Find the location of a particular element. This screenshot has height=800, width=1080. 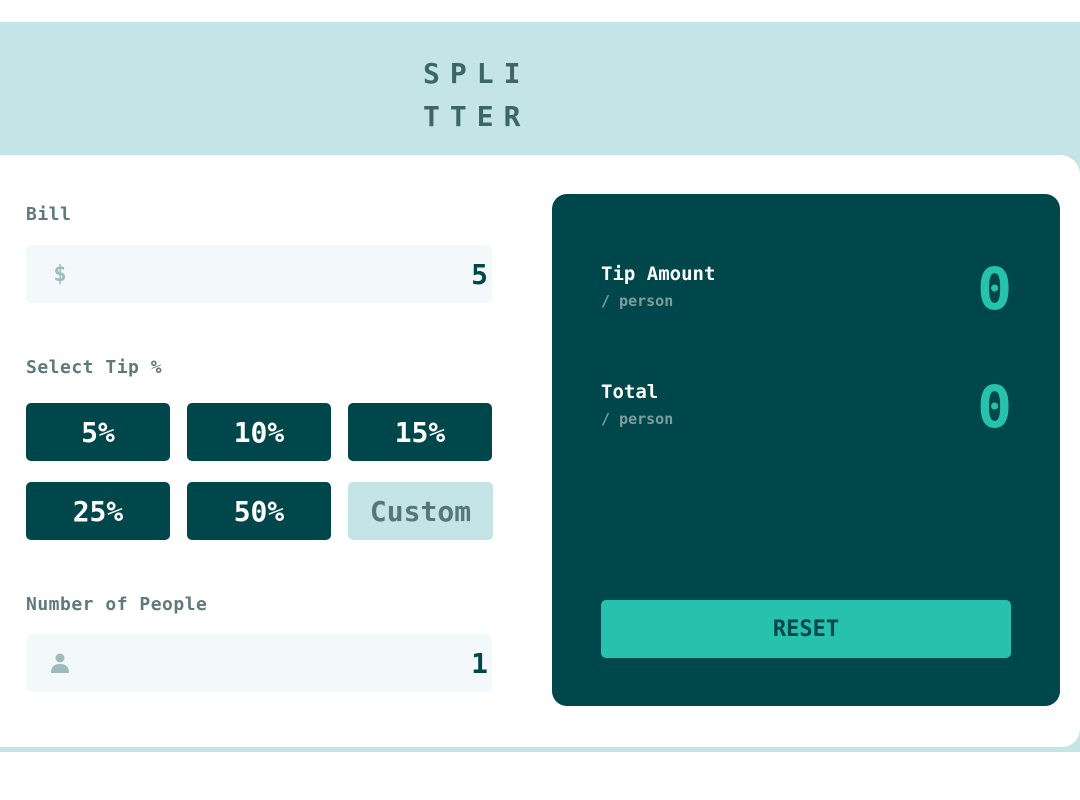

custom-tip-input: Custom is located at coordinates (420, 511).